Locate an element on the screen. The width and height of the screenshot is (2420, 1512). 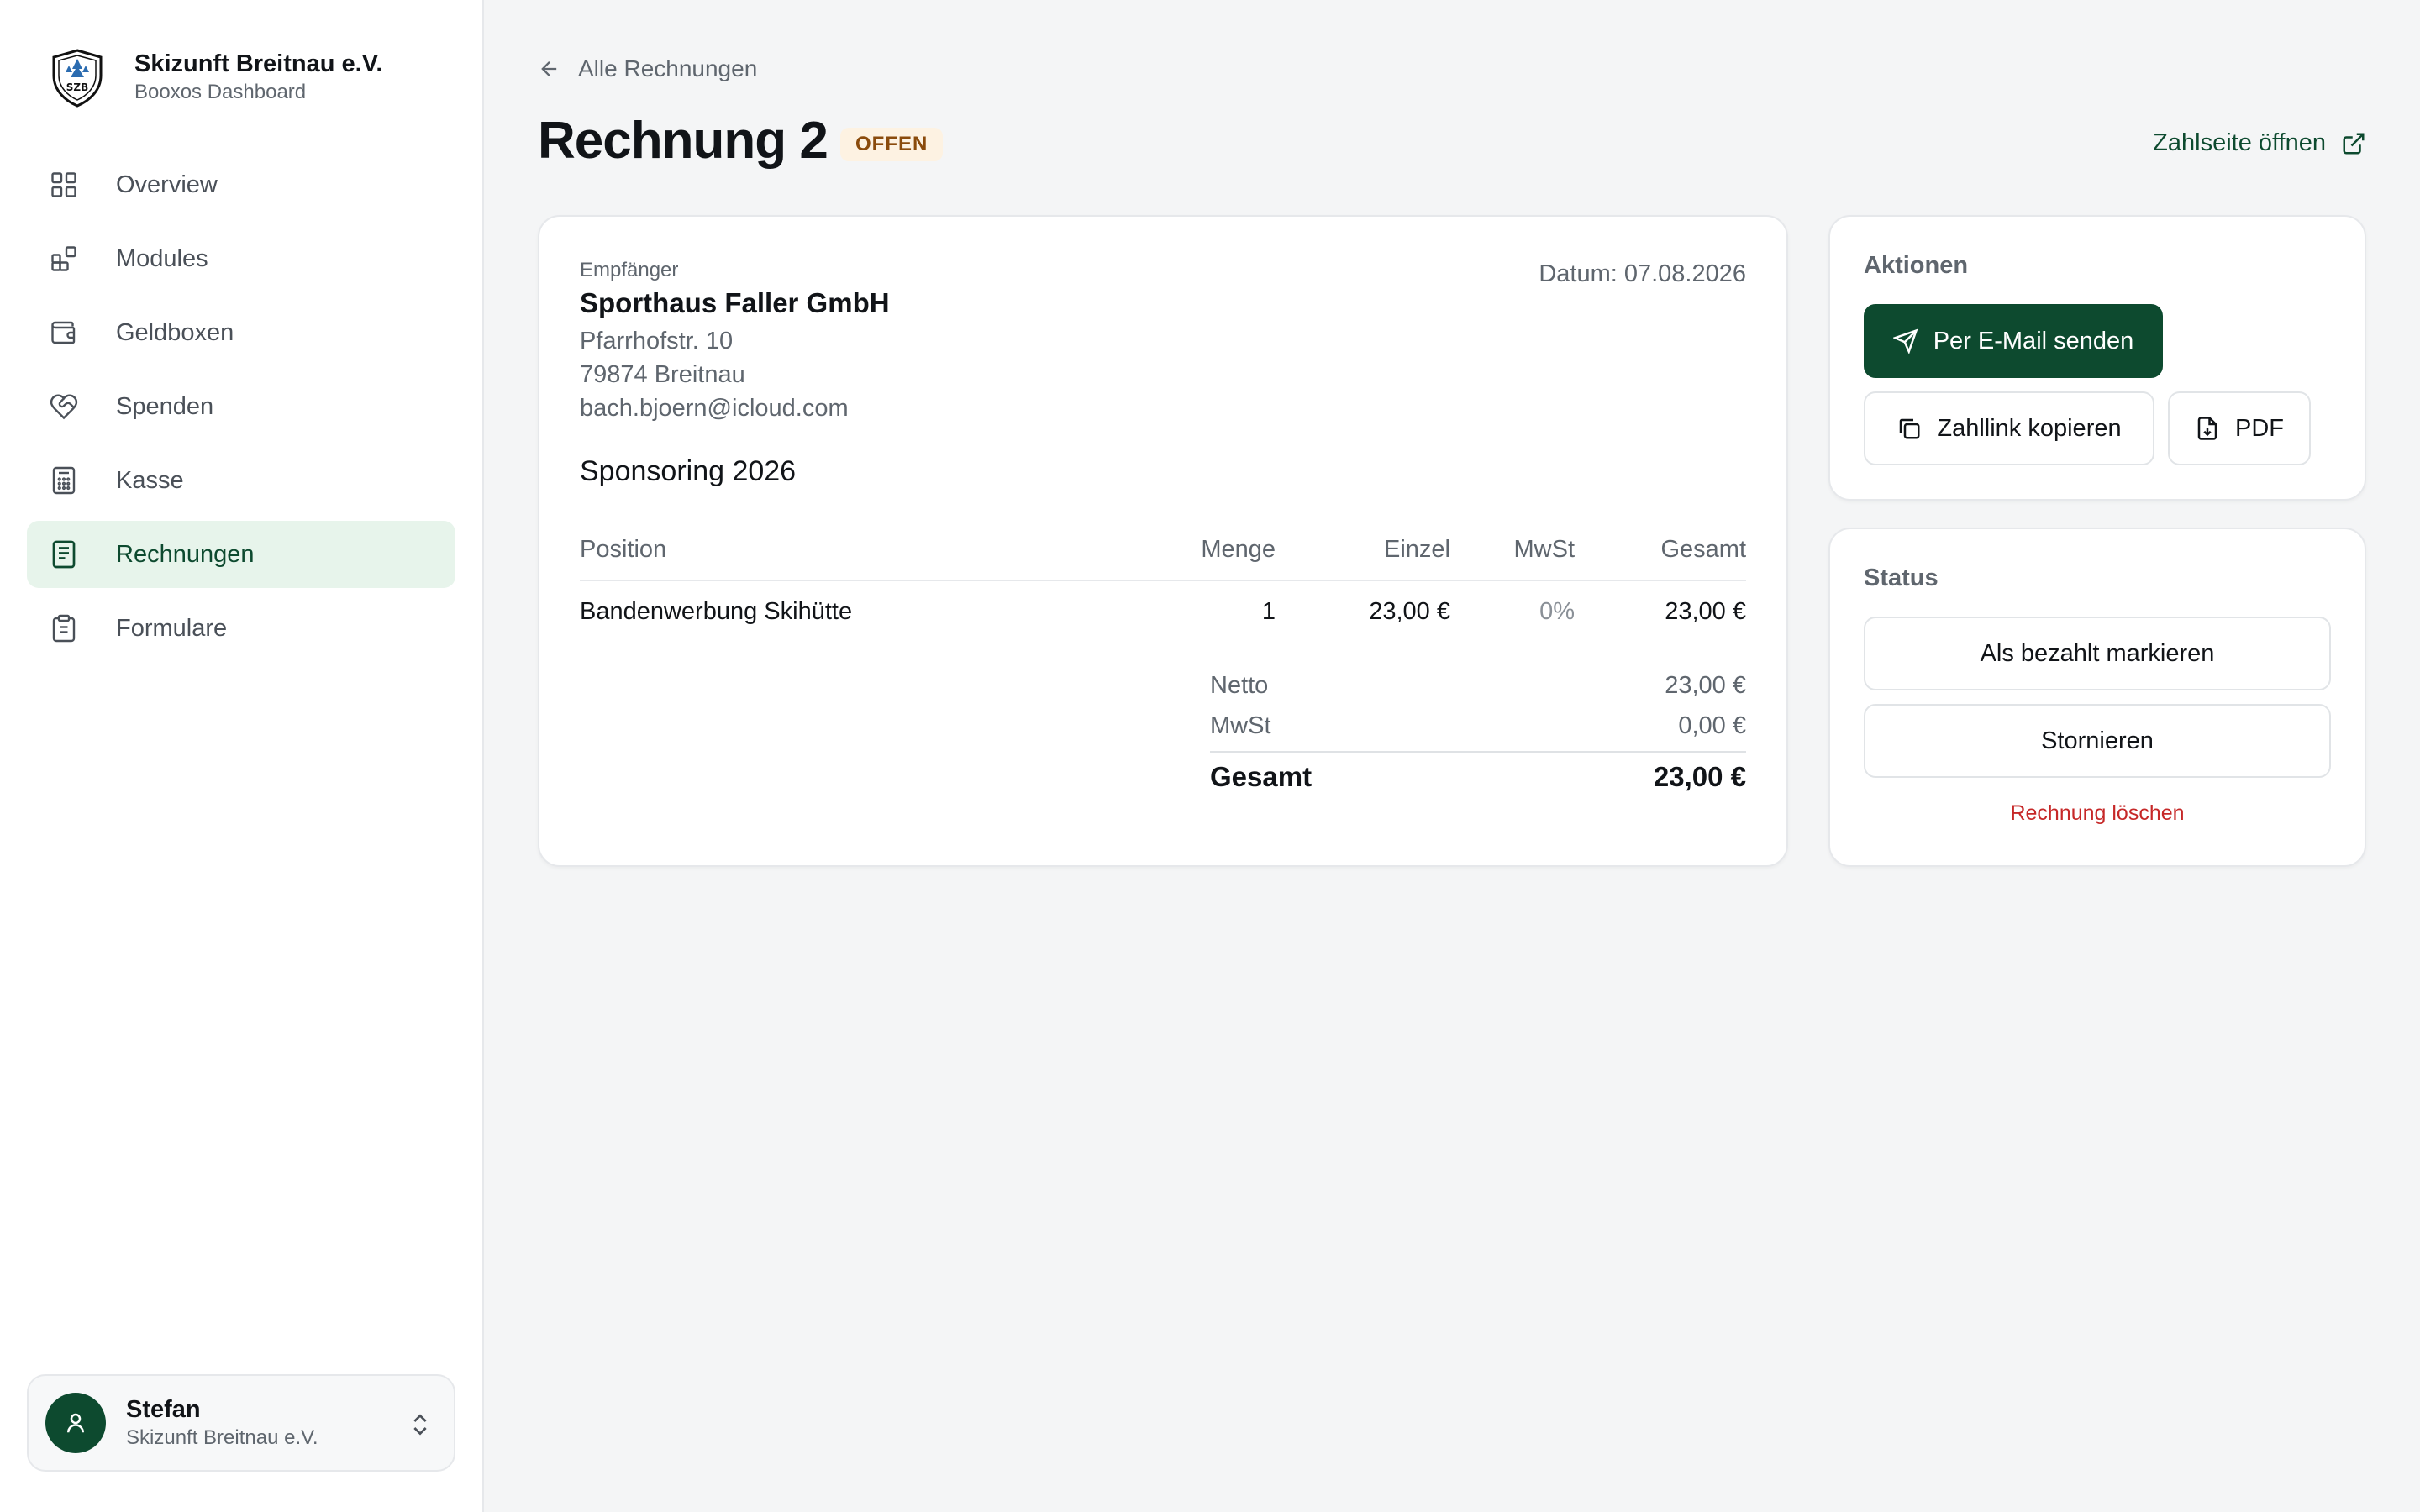
recipient-name: Sporthaus Faller GmbH is located at coordinates (735, 302).